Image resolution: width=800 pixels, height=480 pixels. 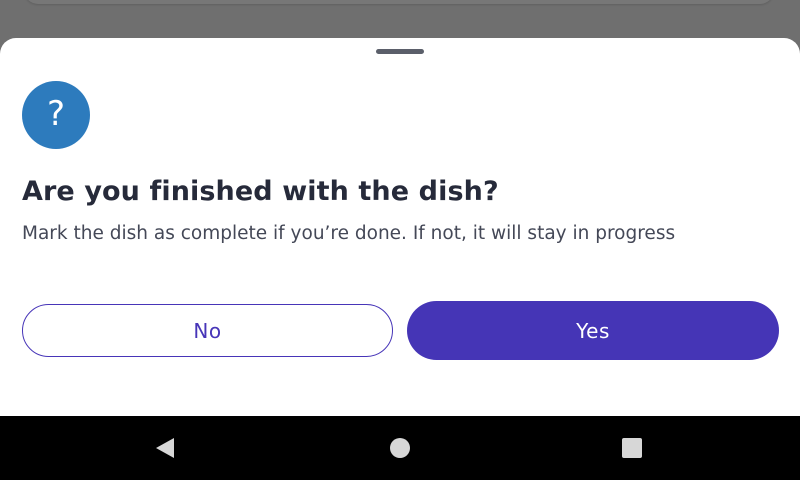 What do you see at coordinates (207, 330) in the screenshot?
I see `no-button: No` at bounding box center [207, 330].